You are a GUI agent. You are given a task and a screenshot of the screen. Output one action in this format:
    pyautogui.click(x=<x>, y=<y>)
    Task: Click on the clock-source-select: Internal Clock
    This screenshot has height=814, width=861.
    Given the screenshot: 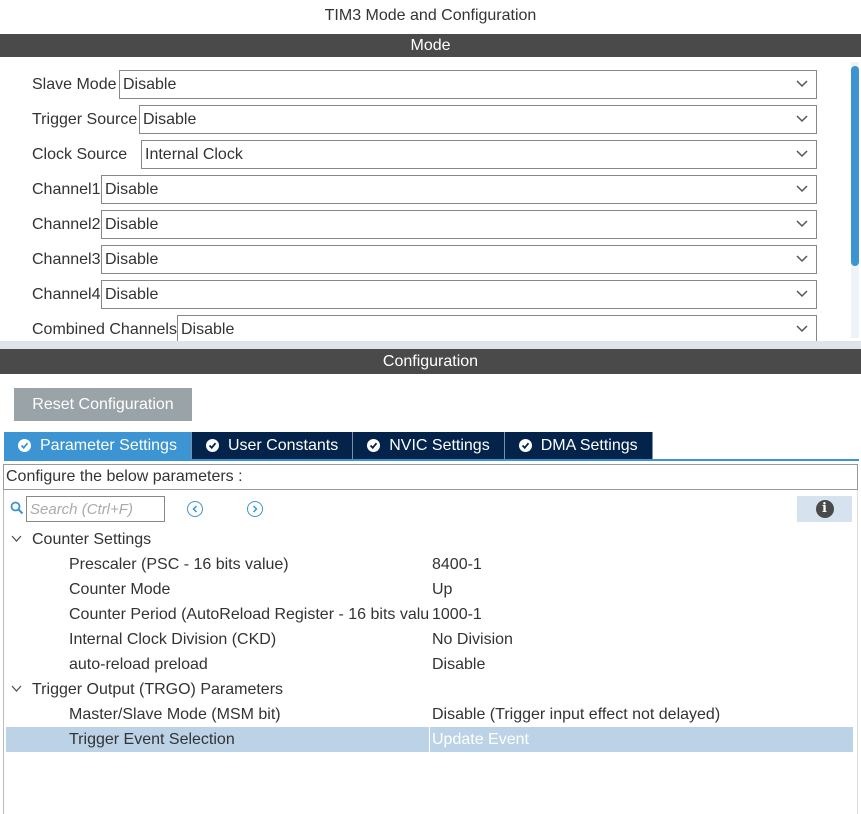 What is the action you would take?
    pyautogui.click(x=479, y=154)
    